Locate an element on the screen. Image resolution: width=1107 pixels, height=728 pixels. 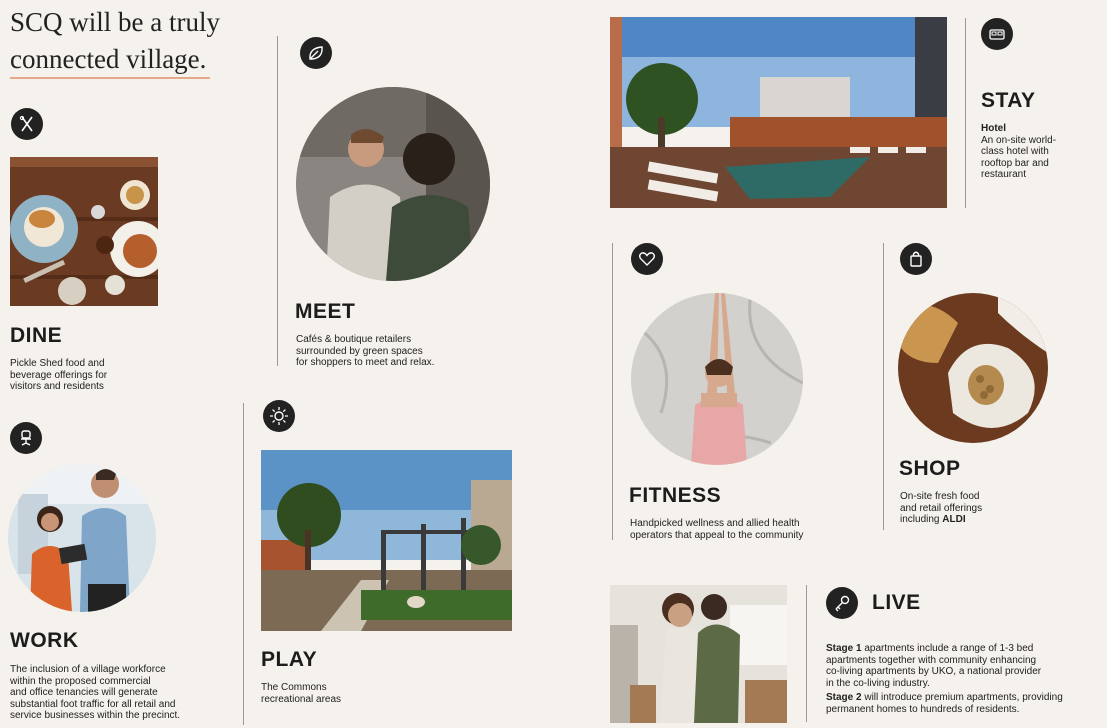
stay-title: STAY is located at coordinates (1008, 100).